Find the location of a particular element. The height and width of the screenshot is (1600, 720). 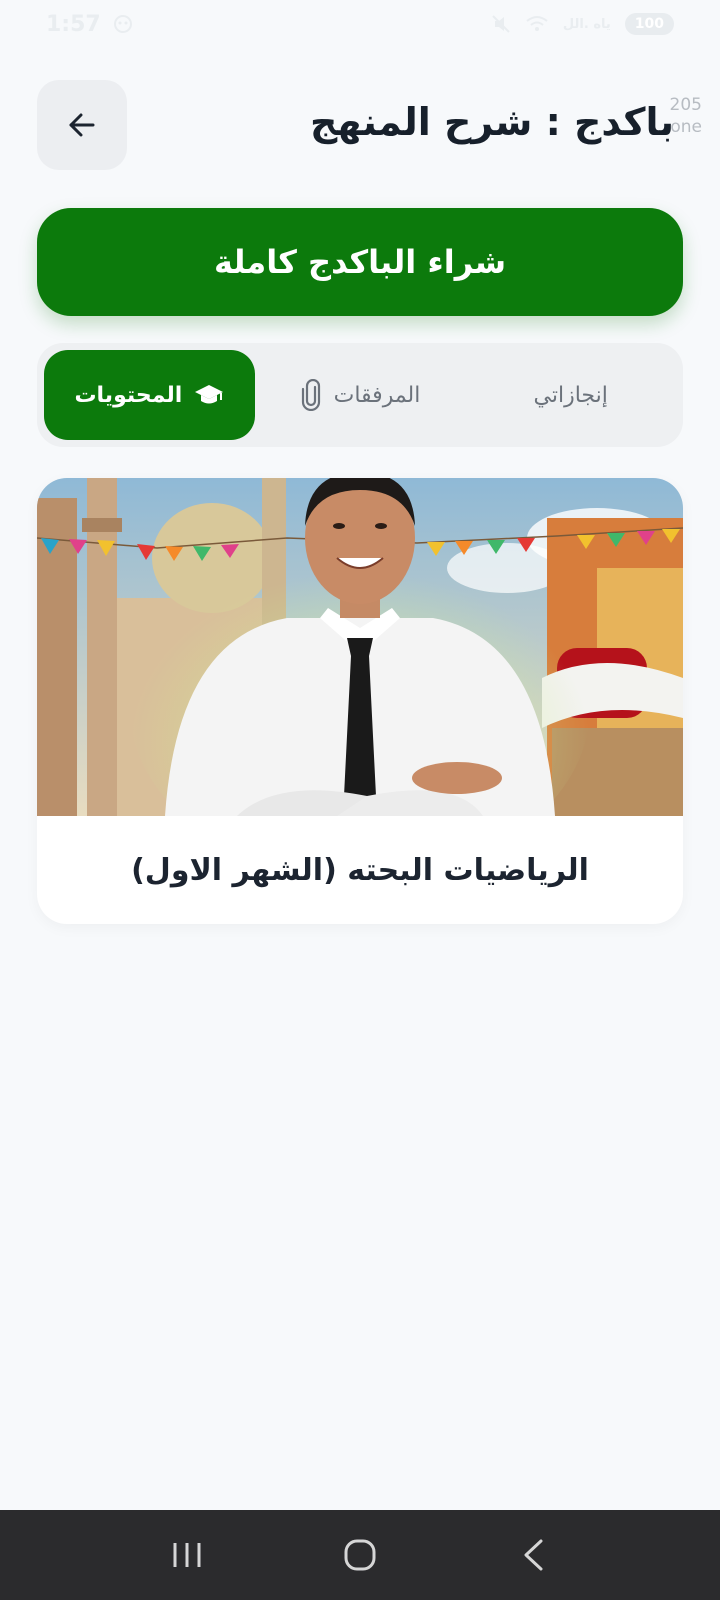

recent-apps-button is located at coordinates (187, 1555).